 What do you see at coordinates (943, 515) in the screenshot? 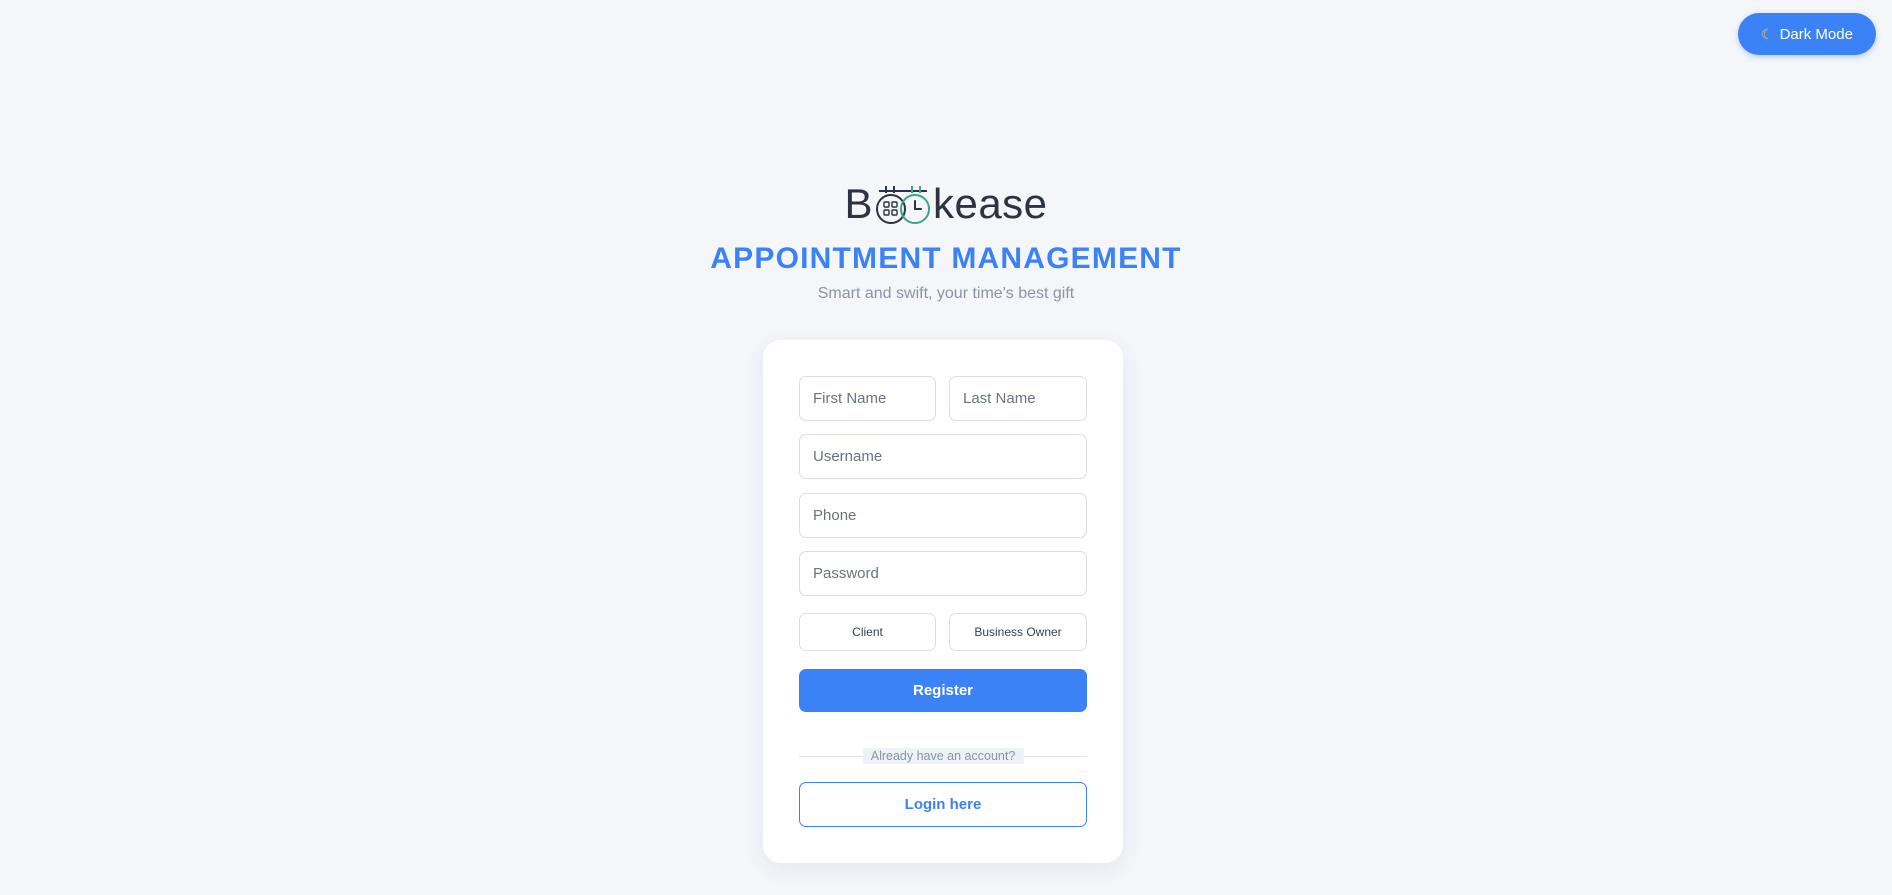
I see `phone-input` at bounding box center [943, 515].